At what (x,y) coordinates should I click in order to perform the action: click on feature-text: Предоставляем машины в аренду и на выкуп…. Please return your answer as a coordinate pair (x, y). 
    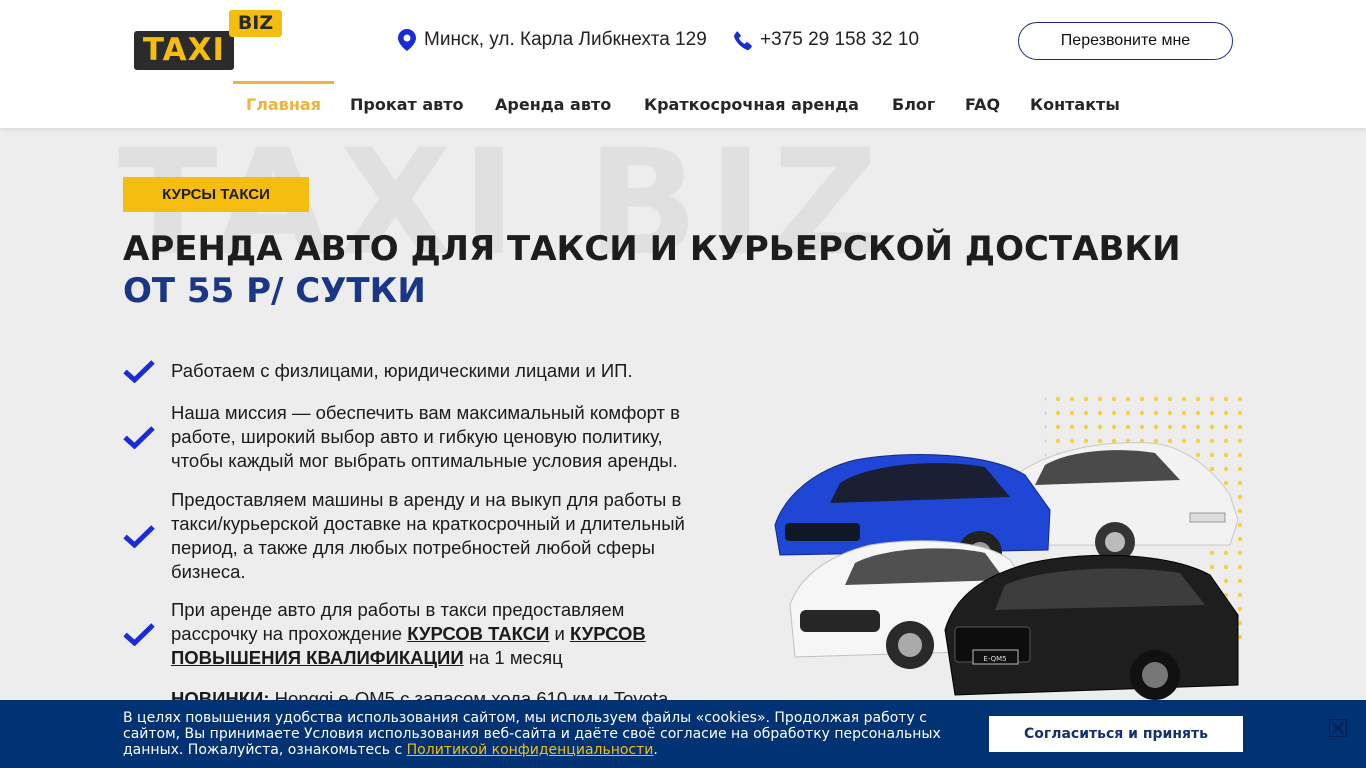
    Looking at the image, I should click on (428, 535).